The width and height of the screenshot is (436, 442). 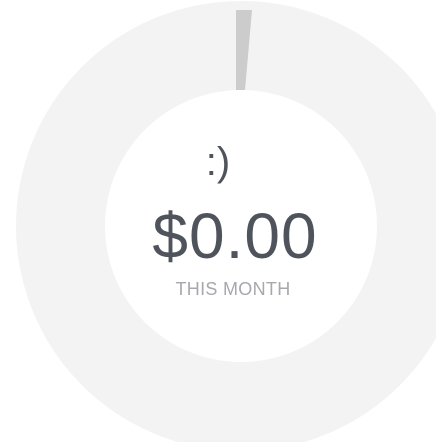 What do you see at coordinates (218, 162) in the screenshot?
I see `mood-emoticon: :)` at bounding box center [218, 162].